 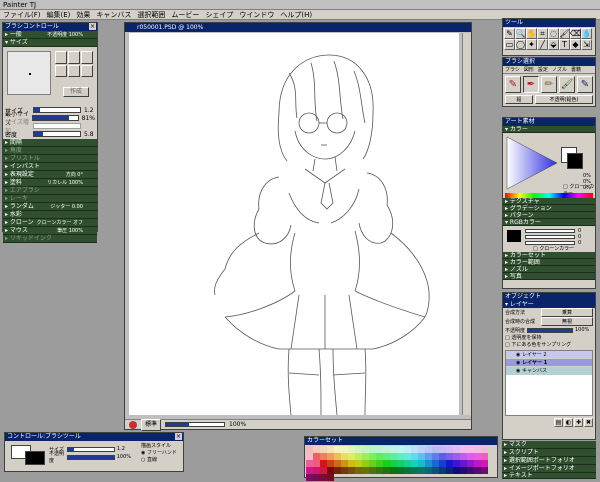 What do you see at coordinates (586, 44) in the screenshot?
I see `transform-icon: ⇲` at bounding box center [586, 44].